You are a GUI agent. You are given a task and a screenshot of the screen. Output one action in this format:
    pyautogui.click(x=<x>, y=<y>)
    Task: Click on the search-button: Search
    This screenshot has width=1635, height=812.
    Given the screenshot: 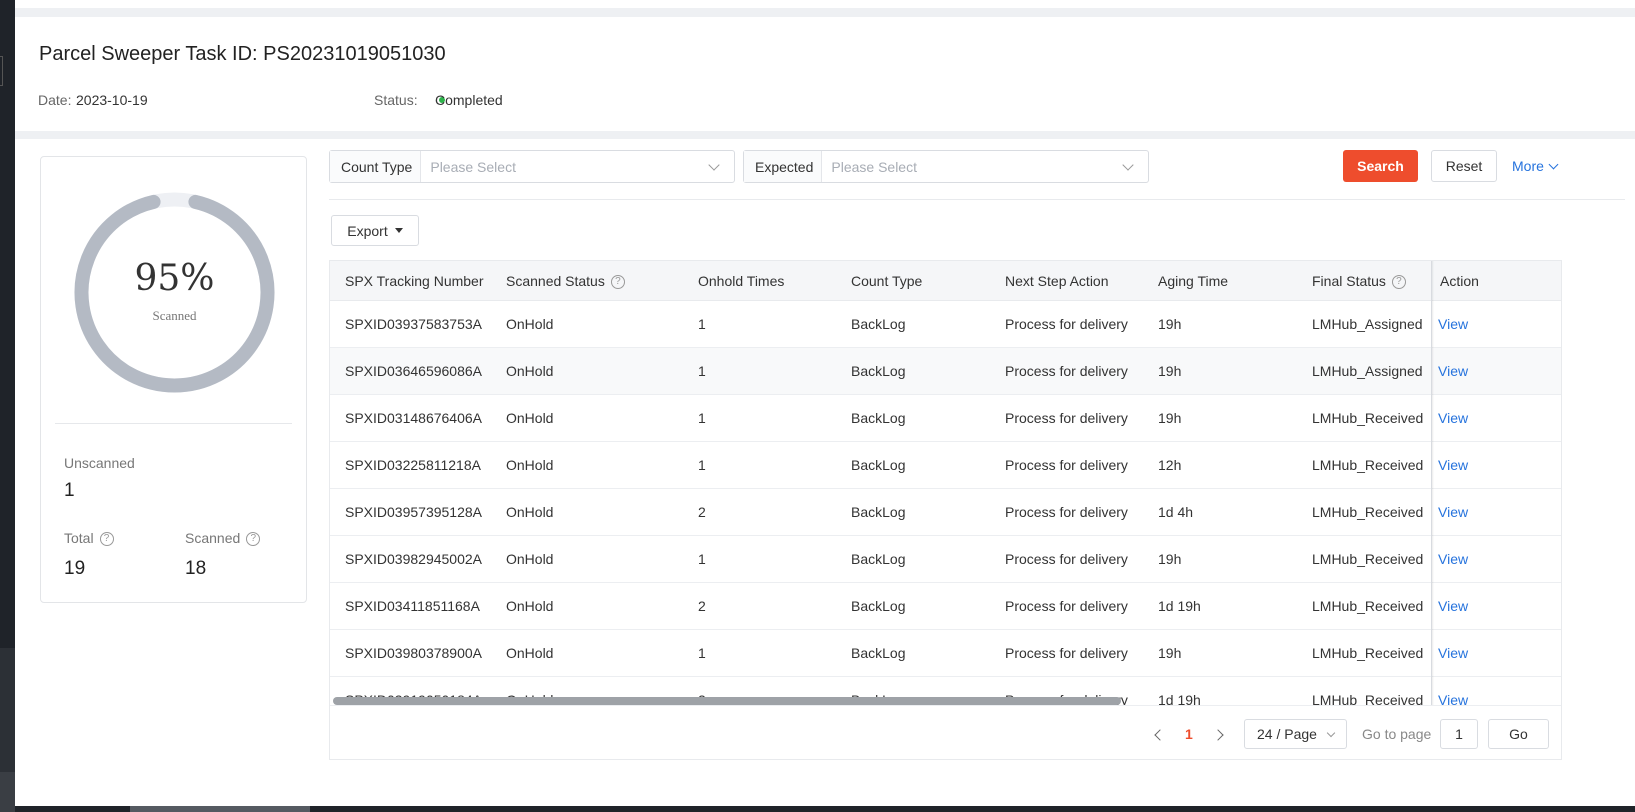 What is the action you would take?
    pyautogui.click(x=1380, y=166)
    